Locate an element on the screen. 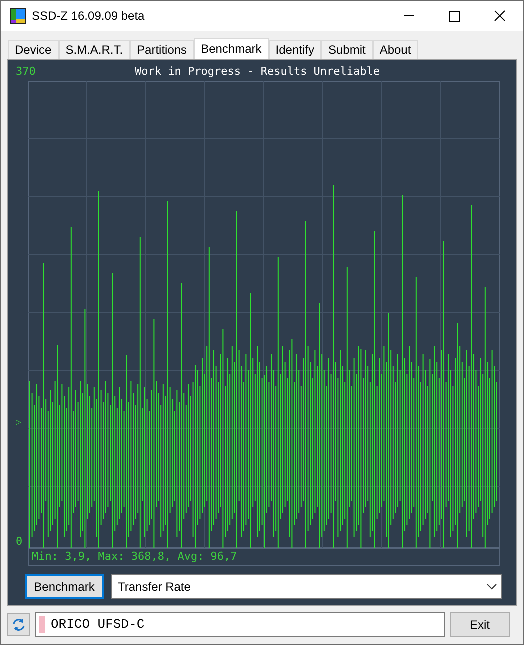 This screenshot has height=645, width=524. close-icon is located at coordinates (500, 16).